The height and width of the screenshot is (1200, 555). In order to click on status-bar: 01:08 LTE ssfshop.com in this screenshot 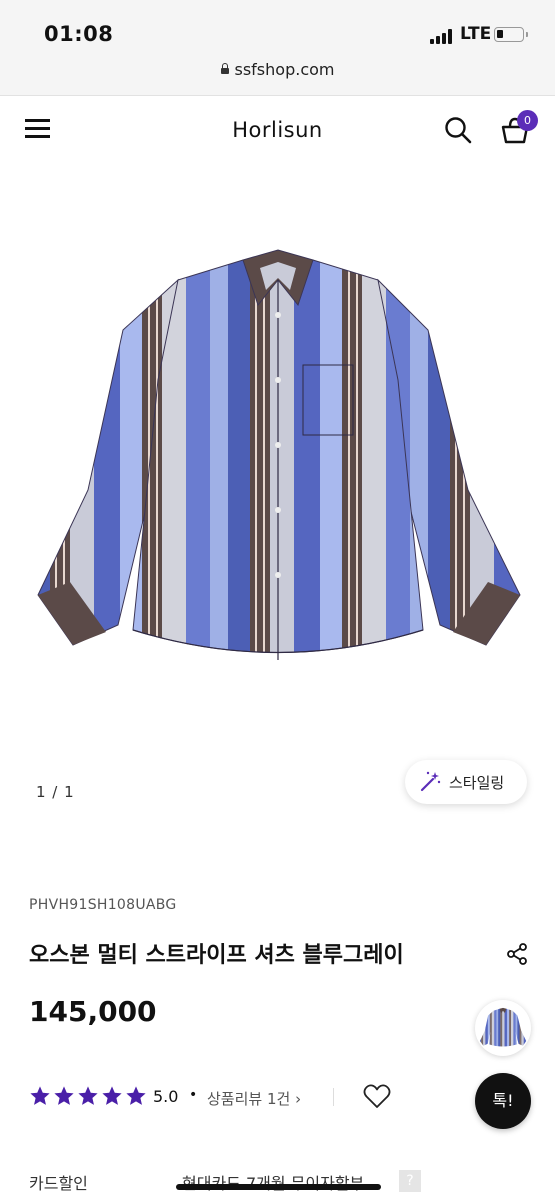, I will do `click(277, 48)`.